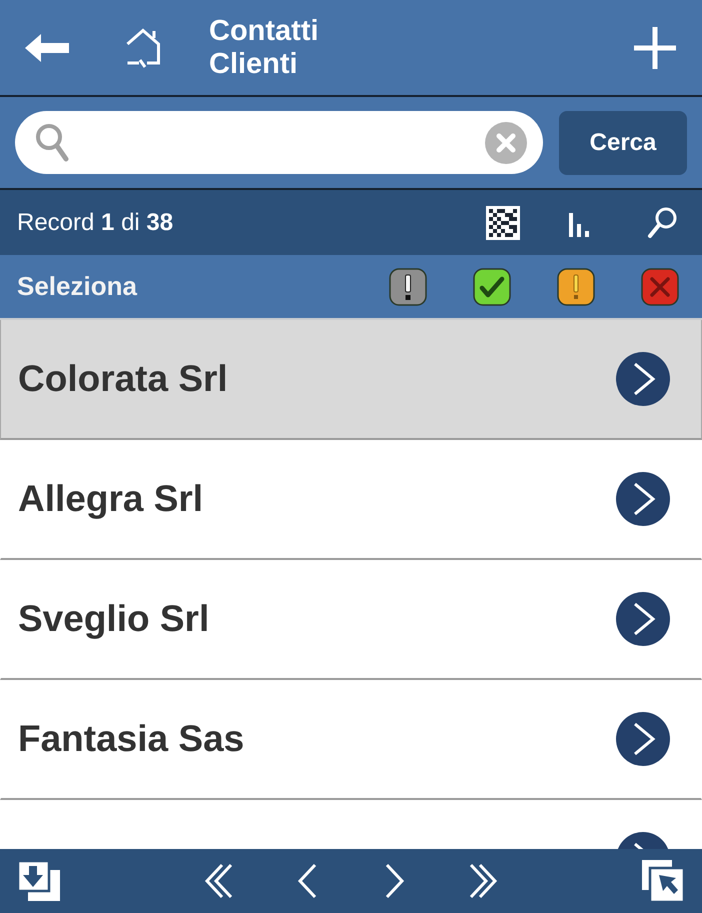  Describe the element at coordinates (264, 47) in the screenshot. I see `page-title: Contatti Clienti` at that location.